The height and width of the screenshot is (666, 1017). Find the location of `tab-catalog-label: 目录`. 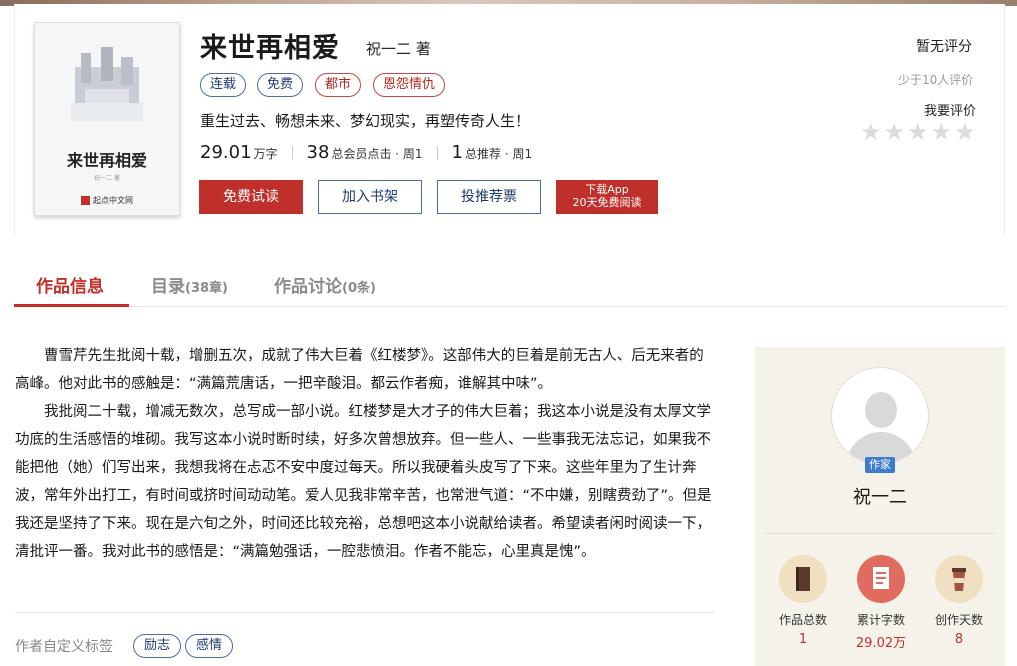

tab-catalog-label: 目录 is located at coordinates (168, 287).